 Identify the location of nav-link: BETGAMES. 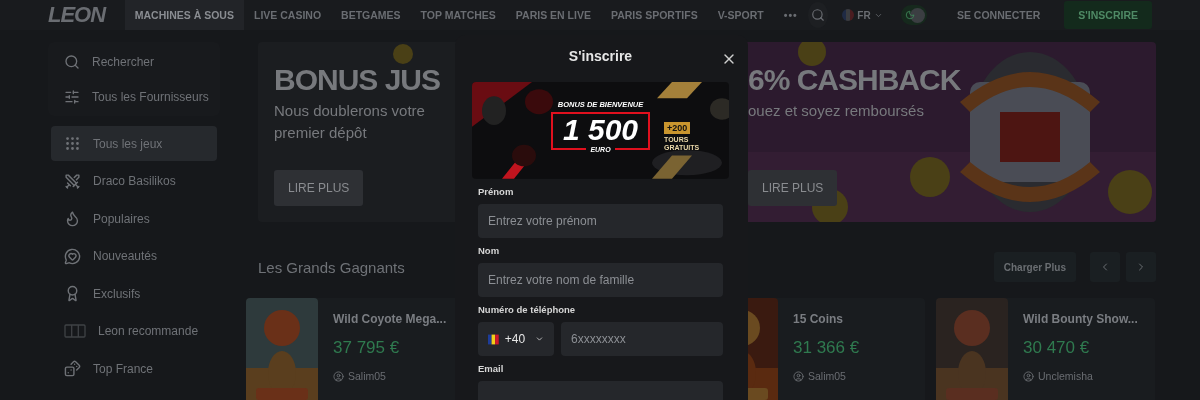
(371, 15).